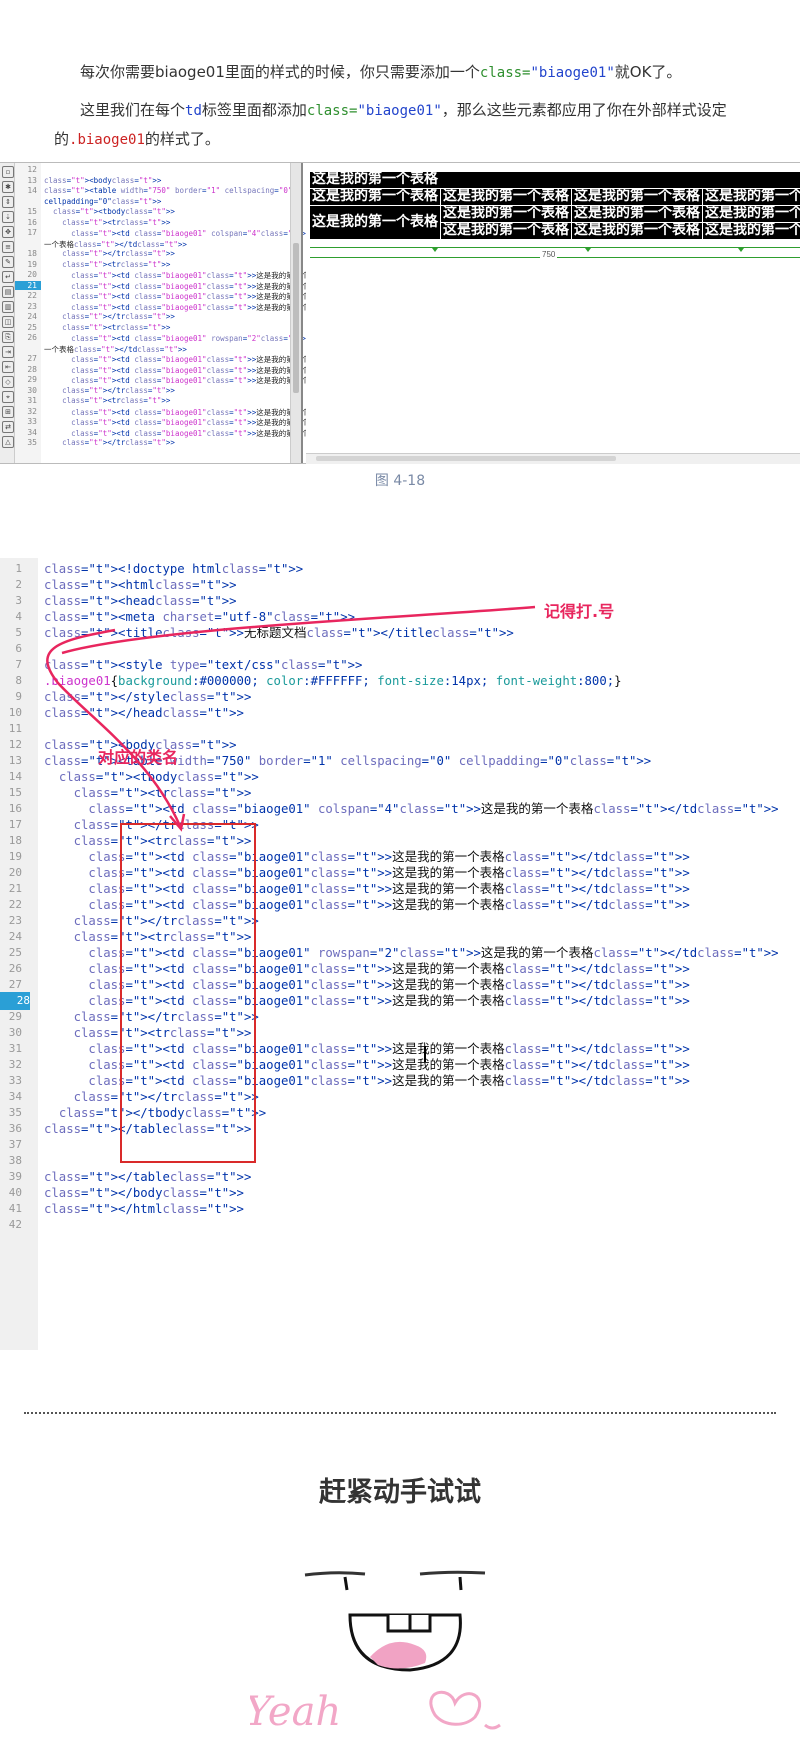 The height and width of the screenshot is (1760, 800). Describe the element at coordinates (193, 111) in the screenshot. I see `p2-code-td: td` at that location.